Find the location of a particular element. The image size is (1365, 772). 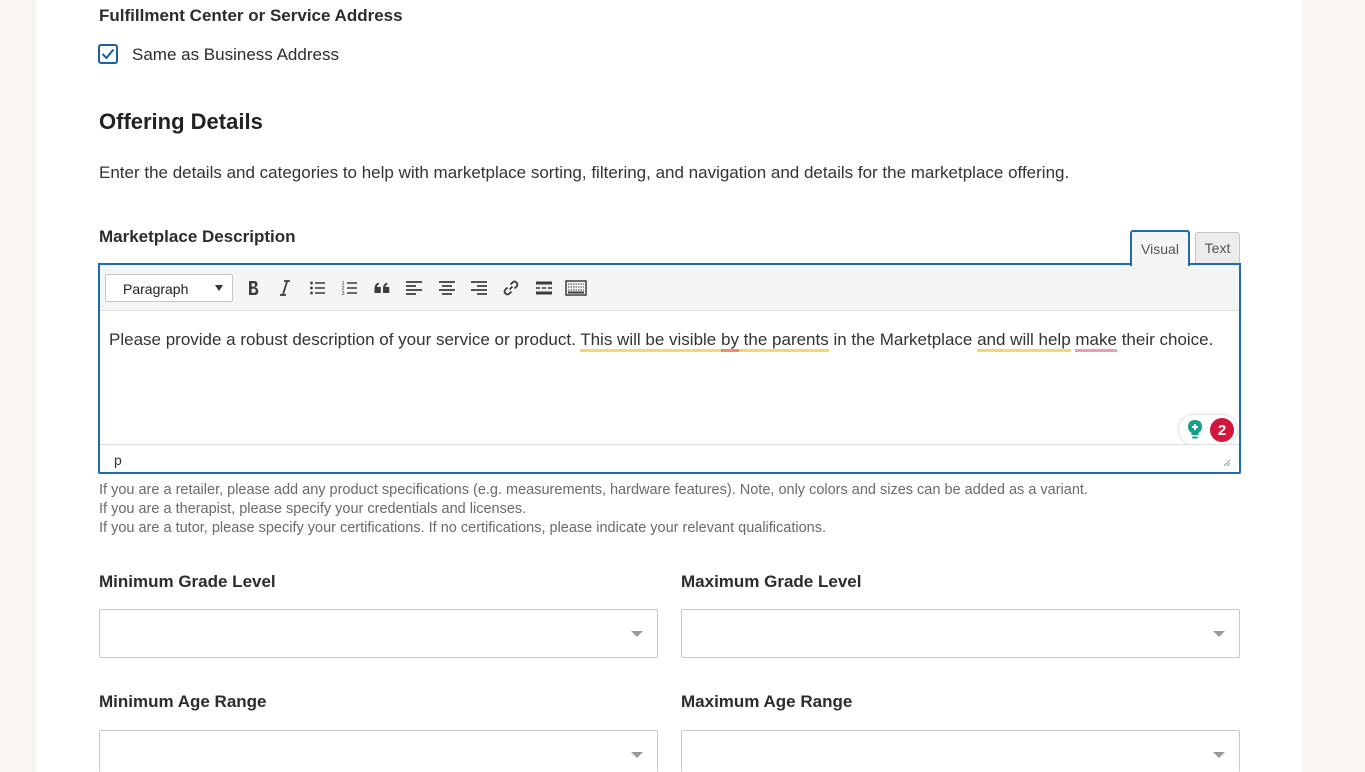

format-select-value: Paragraph is located at coordinates (156, 289).